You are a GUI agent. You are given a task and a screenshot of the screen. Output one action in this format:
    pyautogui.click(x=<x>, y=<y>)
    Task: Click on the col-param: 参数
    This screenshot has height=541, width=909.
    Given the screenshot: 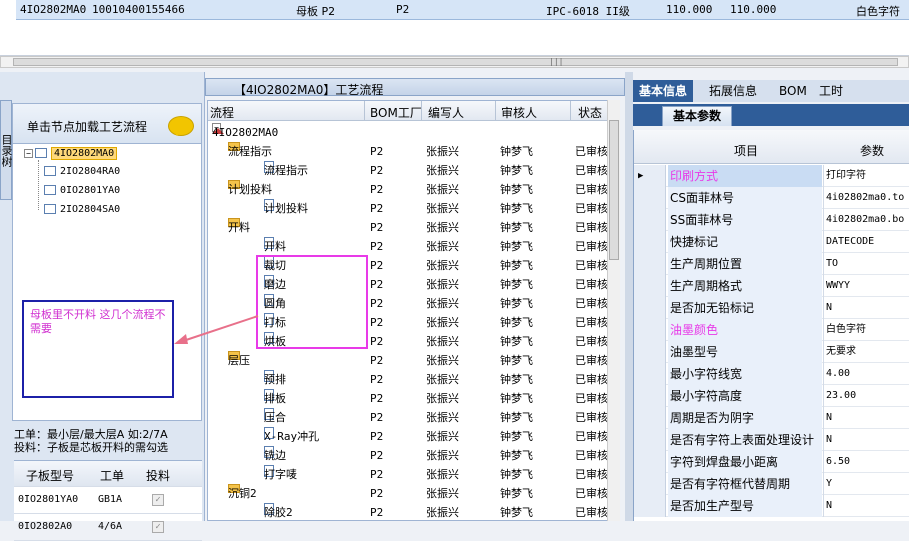 What is the action you would take?
    pyautogui.click(x=872, y=150)
    